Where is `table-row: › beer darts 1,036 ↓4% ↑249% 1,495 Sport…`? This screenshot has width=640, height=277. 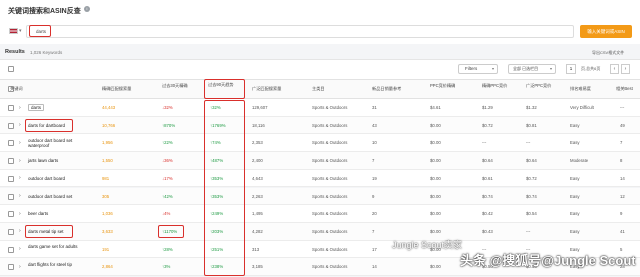 table-row: › beer darts 1,036 ↓4% ↑249% 1,495 Sport… is located at coordinates (320, 214).